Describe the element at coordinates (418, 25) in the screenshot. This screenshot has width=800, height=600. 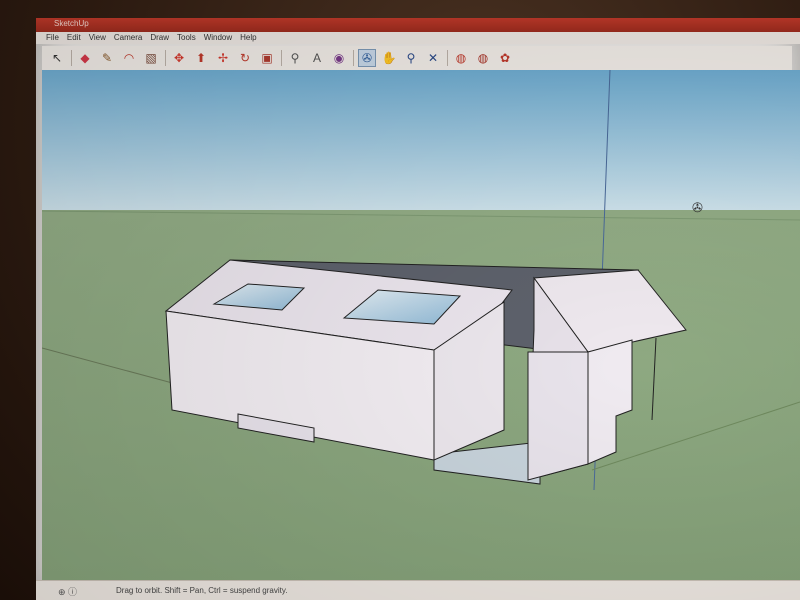
I see `title-bar: SketchUp` at that location.